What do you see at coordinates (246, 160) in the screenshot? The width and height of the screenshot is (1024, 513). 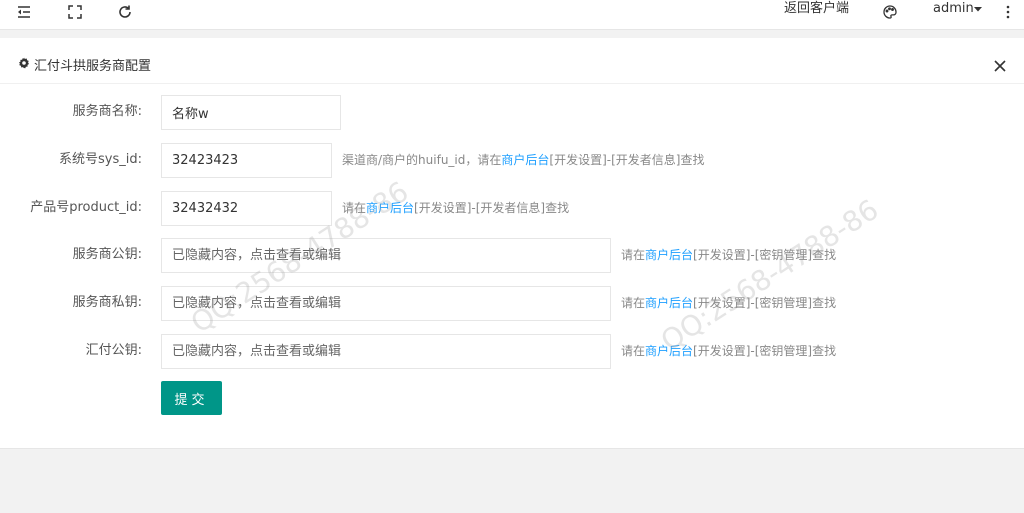 I see `sys-id-input` at bounding box center [246, 160].